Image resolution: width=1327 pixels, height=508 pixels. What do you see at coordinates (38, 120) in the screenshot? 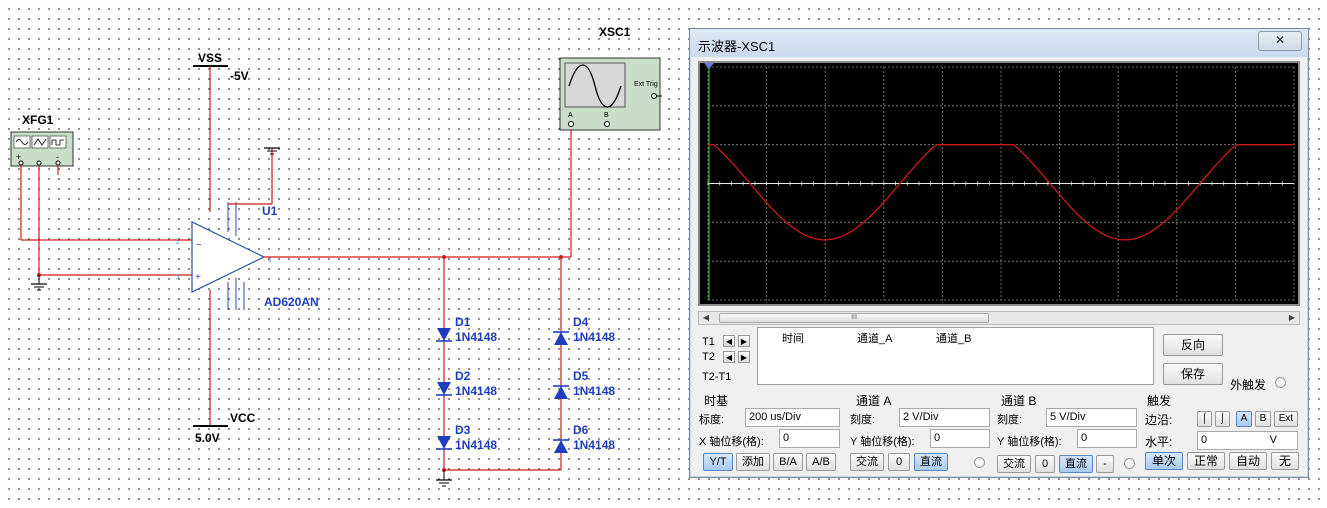
I see `xfg1-label: XFG1` at bounding box center [38, 120].